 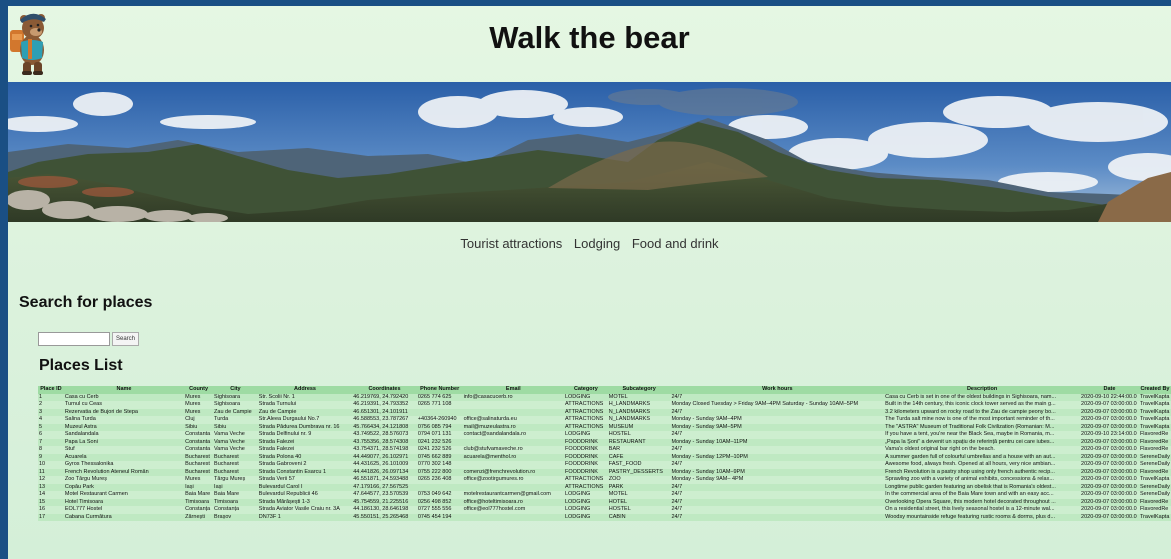 I want to click on table-cell: Strada Falezei, so click(x=305, y=450).